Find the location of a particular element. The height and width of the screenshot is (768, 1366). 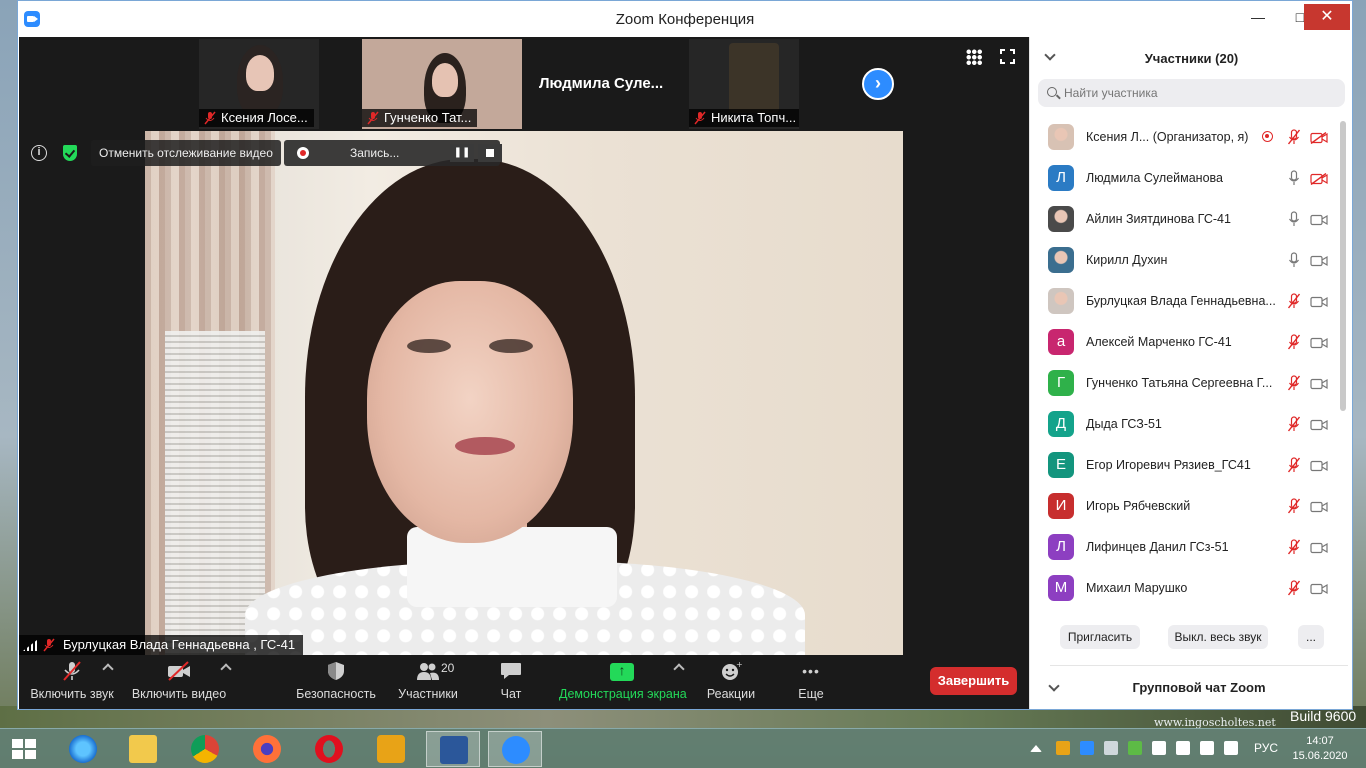

participants-button: 20 Участники is located at coordinates (428, 682).